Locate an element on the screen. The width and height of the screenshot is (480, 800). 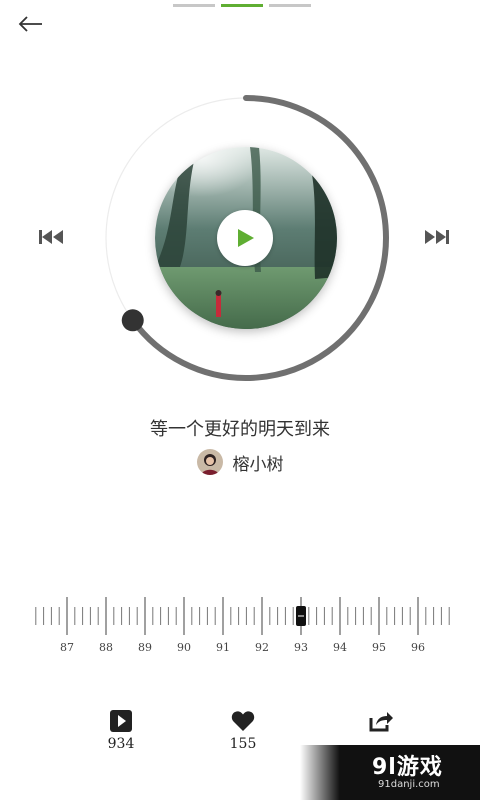
like-count: 155 is located at coordinates (243, 744).